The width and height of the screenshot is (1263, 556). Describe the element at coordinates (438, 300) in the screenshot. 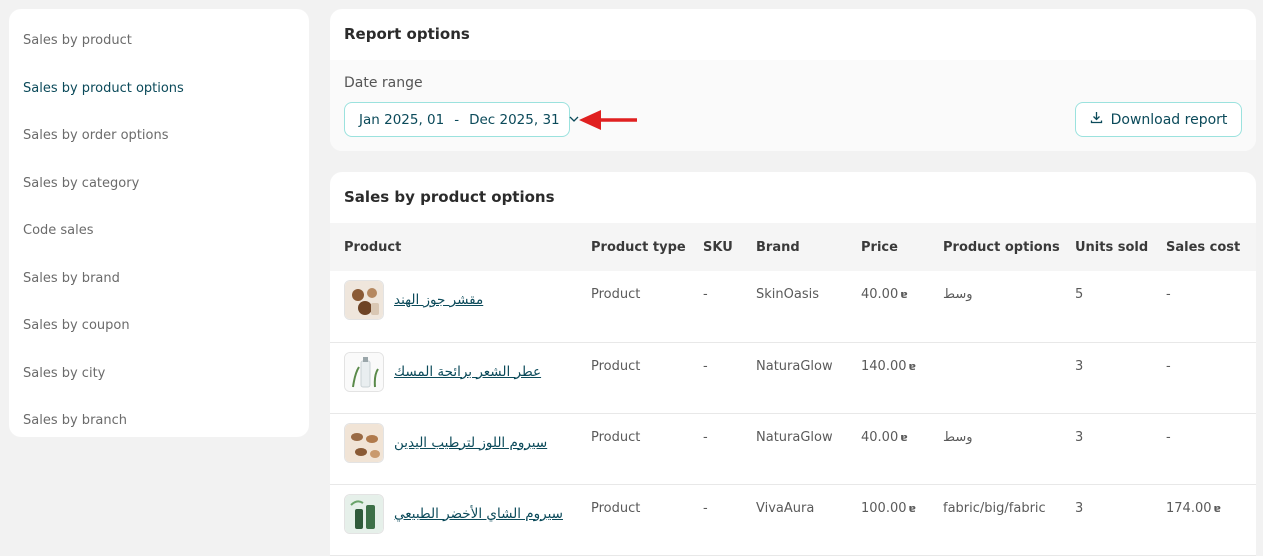

I see `product-name-link: مقشر جوز الهند` at that location.